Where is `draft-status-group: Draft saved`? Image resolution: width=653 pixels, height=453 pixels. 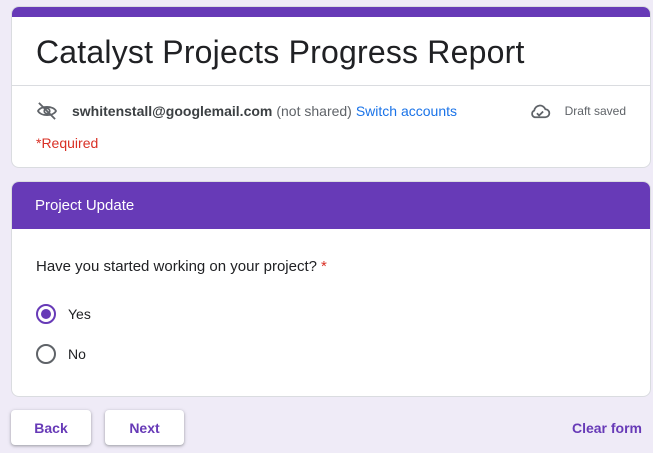 draft-status-group: Draft saved is located at coordinates (577, 111).